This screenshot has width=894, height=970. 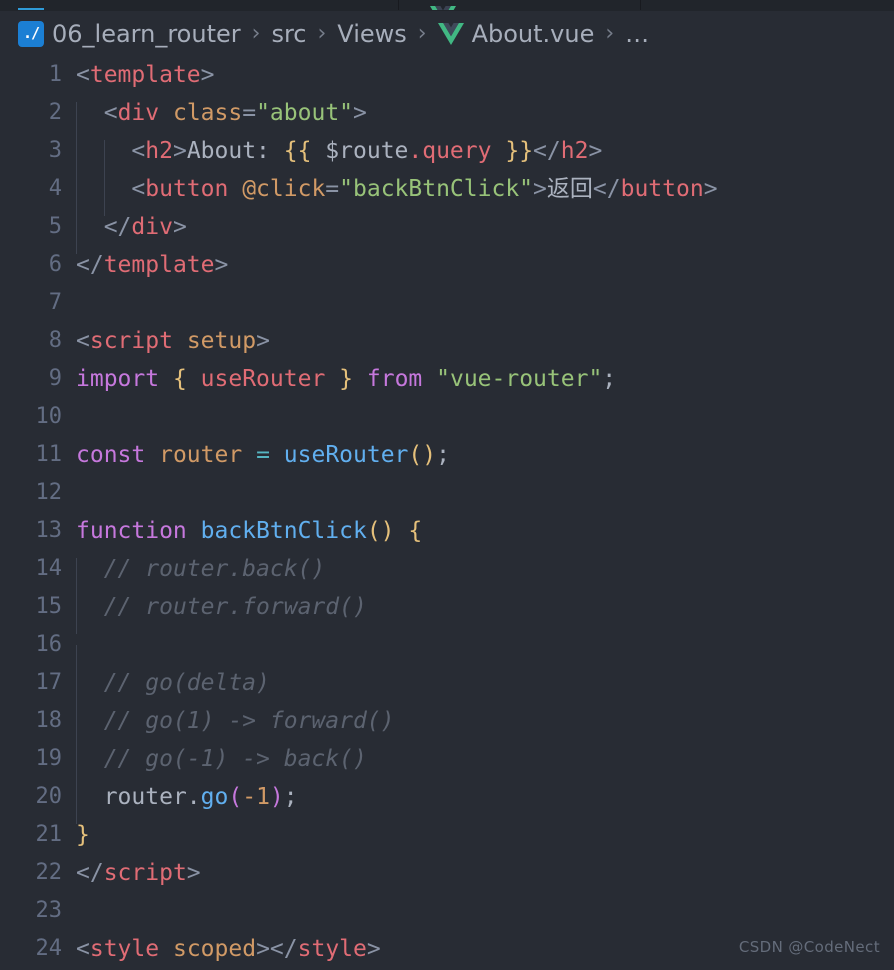 What do you see at coordinates (415, 530) in the screenshot?
I see `code-token: {` at bounding box center [415, 530].